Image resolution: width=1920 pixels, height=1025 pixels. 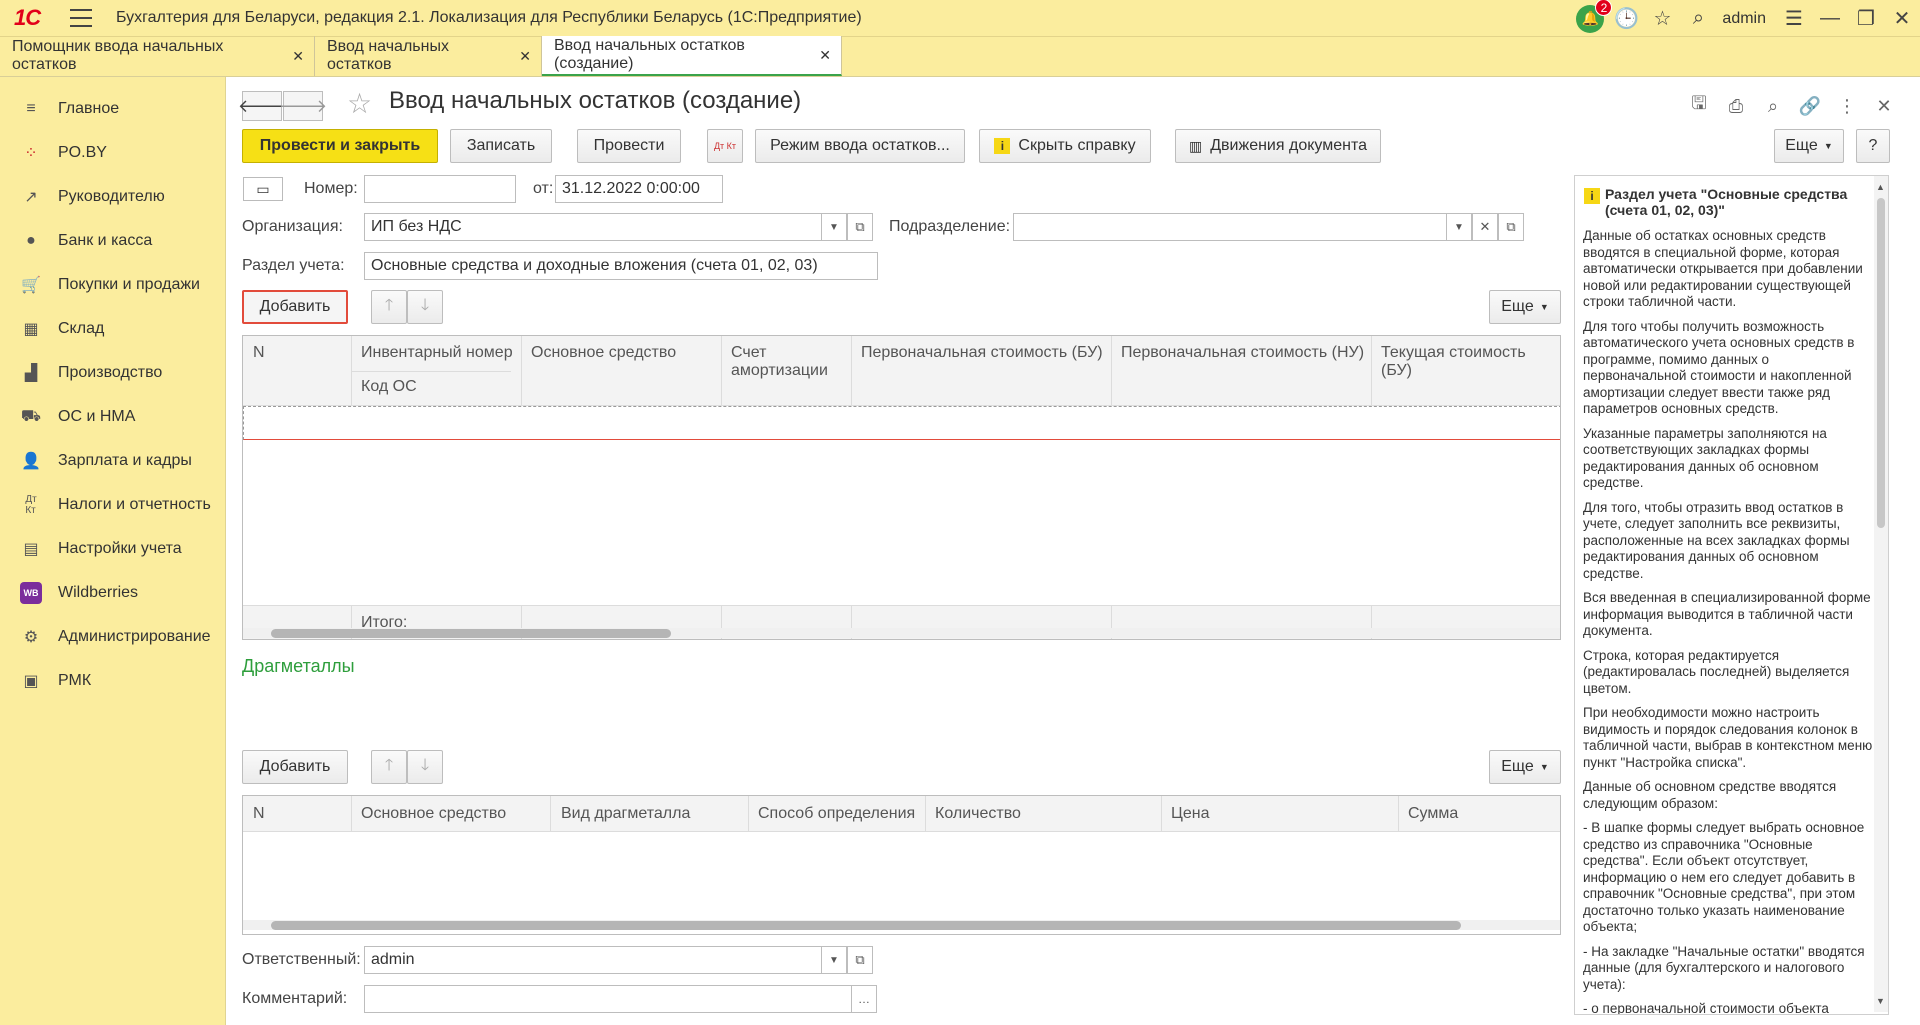 What do you see at coordinates (425, 307) in the screenshot?
I see `move-down-button: 🡓` at bounding box center [425, 307].